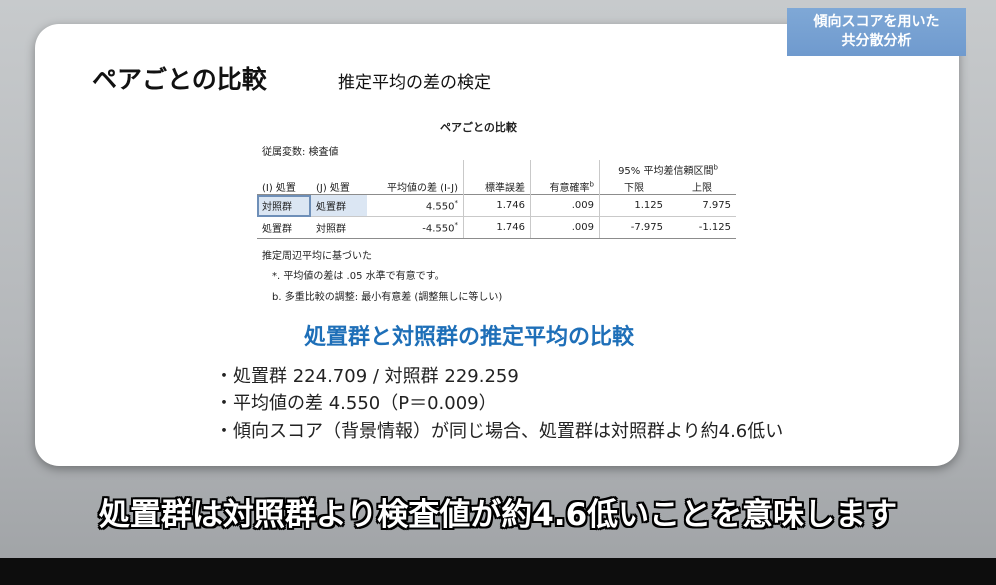  Describe the element at coordinates (702, 188) in the screenshot. I see `header-upper: 上限` at that location.